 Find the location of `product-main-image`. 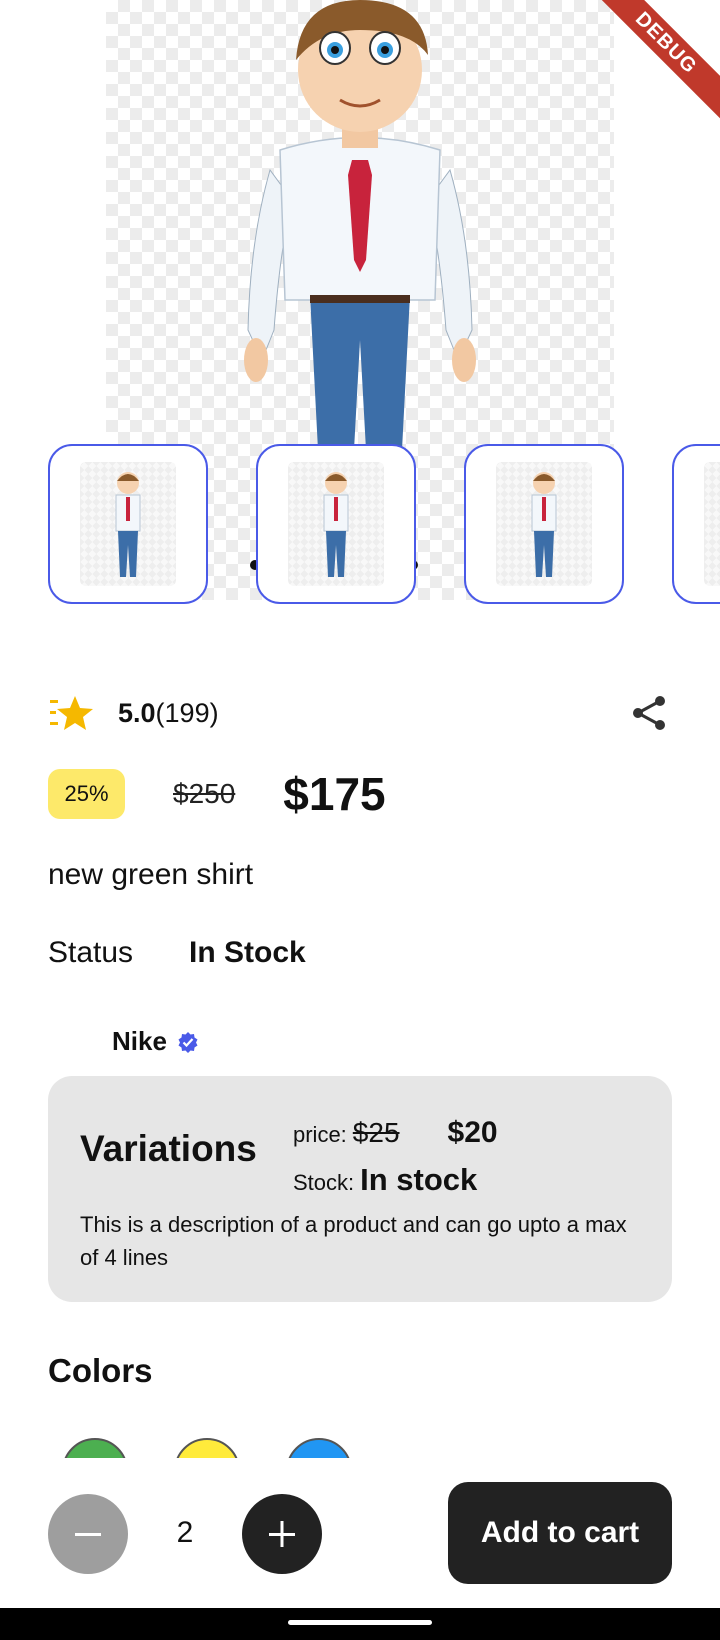

product-main-image is located at coordinates (360, 225).